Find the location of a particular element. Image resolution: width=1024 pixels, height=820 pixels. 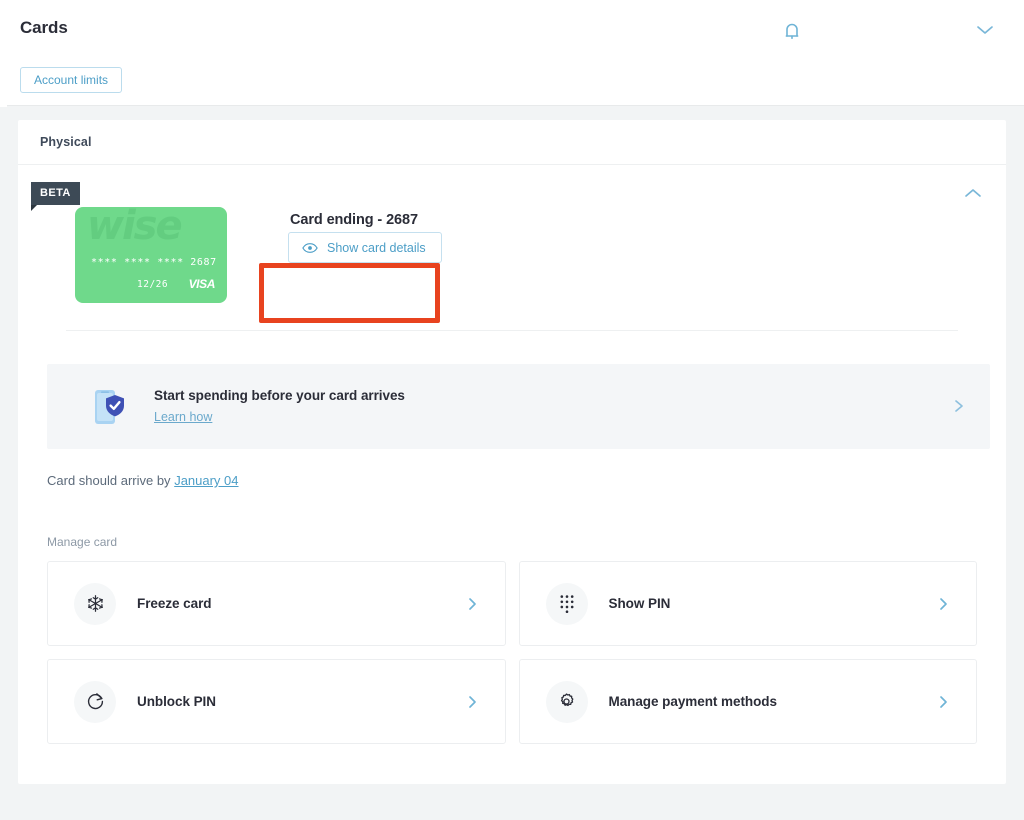

profile-chevron-down-icon is located at coordinates (985, 30).